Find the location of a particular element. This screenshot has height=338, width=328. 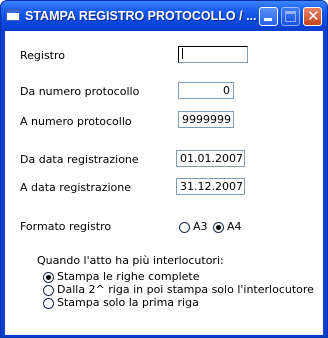

da-data-label: Da data registrazione is located at coordinates (79, 159).